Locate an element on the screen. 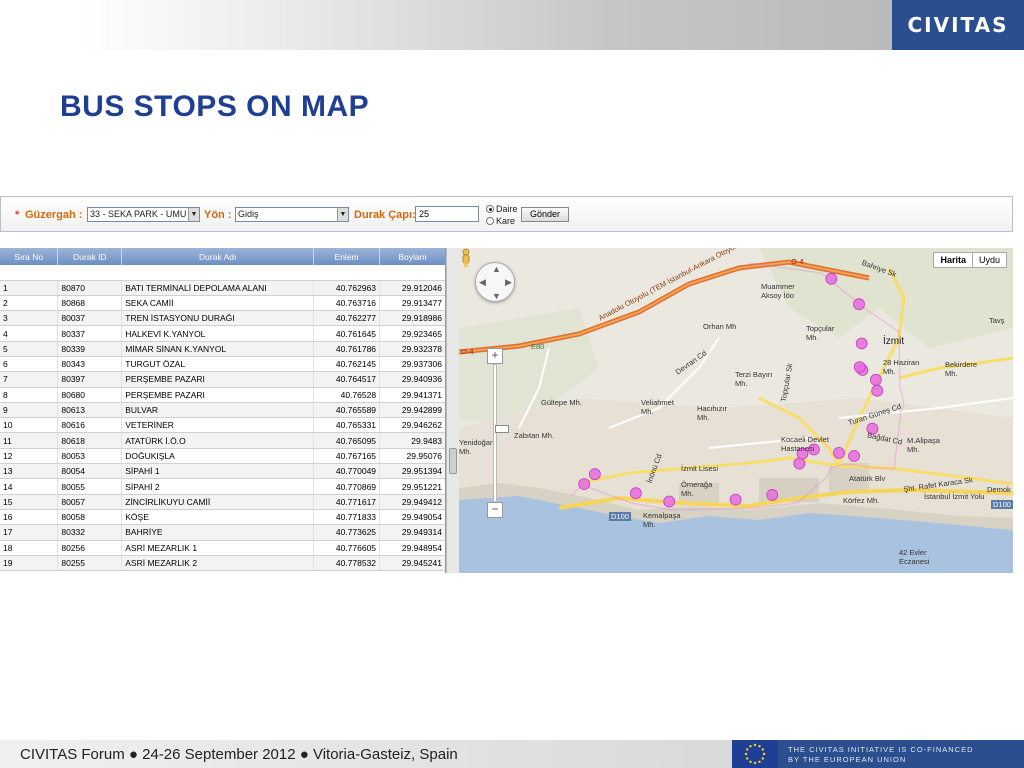 This screenshot has height=768, width=1024. route-select: 33 - SEKA PARK - UMU ▼ is located at coordinates (143, 214).